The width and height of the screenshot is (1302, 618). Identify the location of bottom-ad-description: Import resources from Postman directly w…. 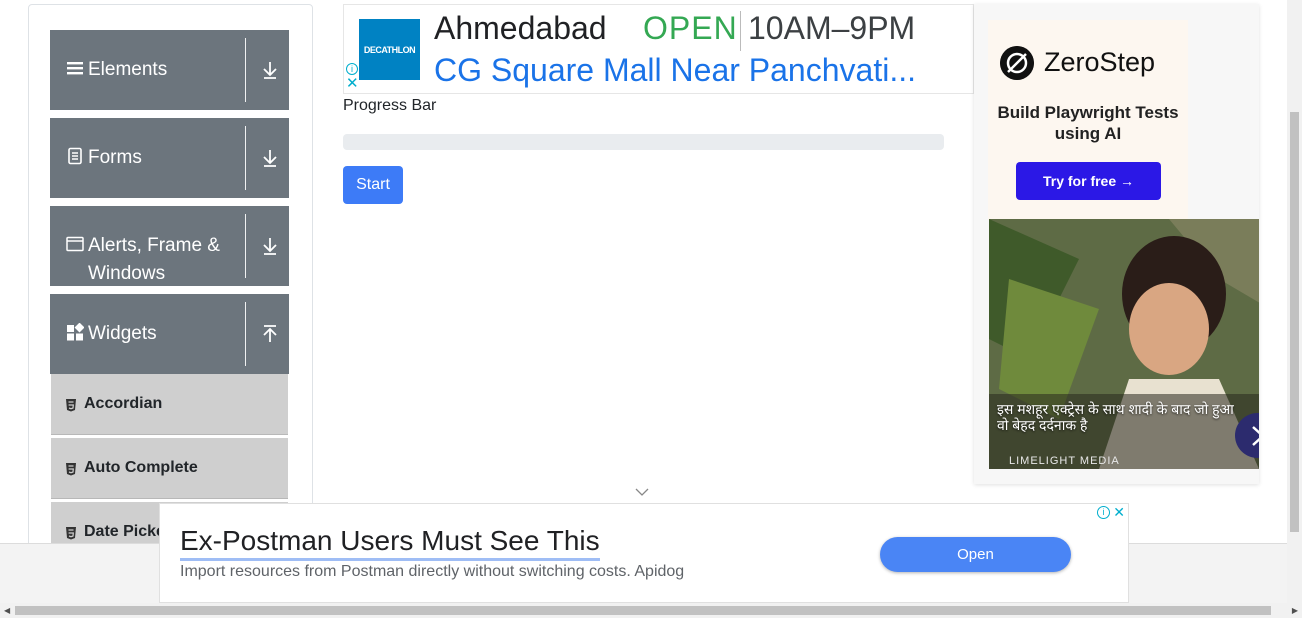
(432, 571).